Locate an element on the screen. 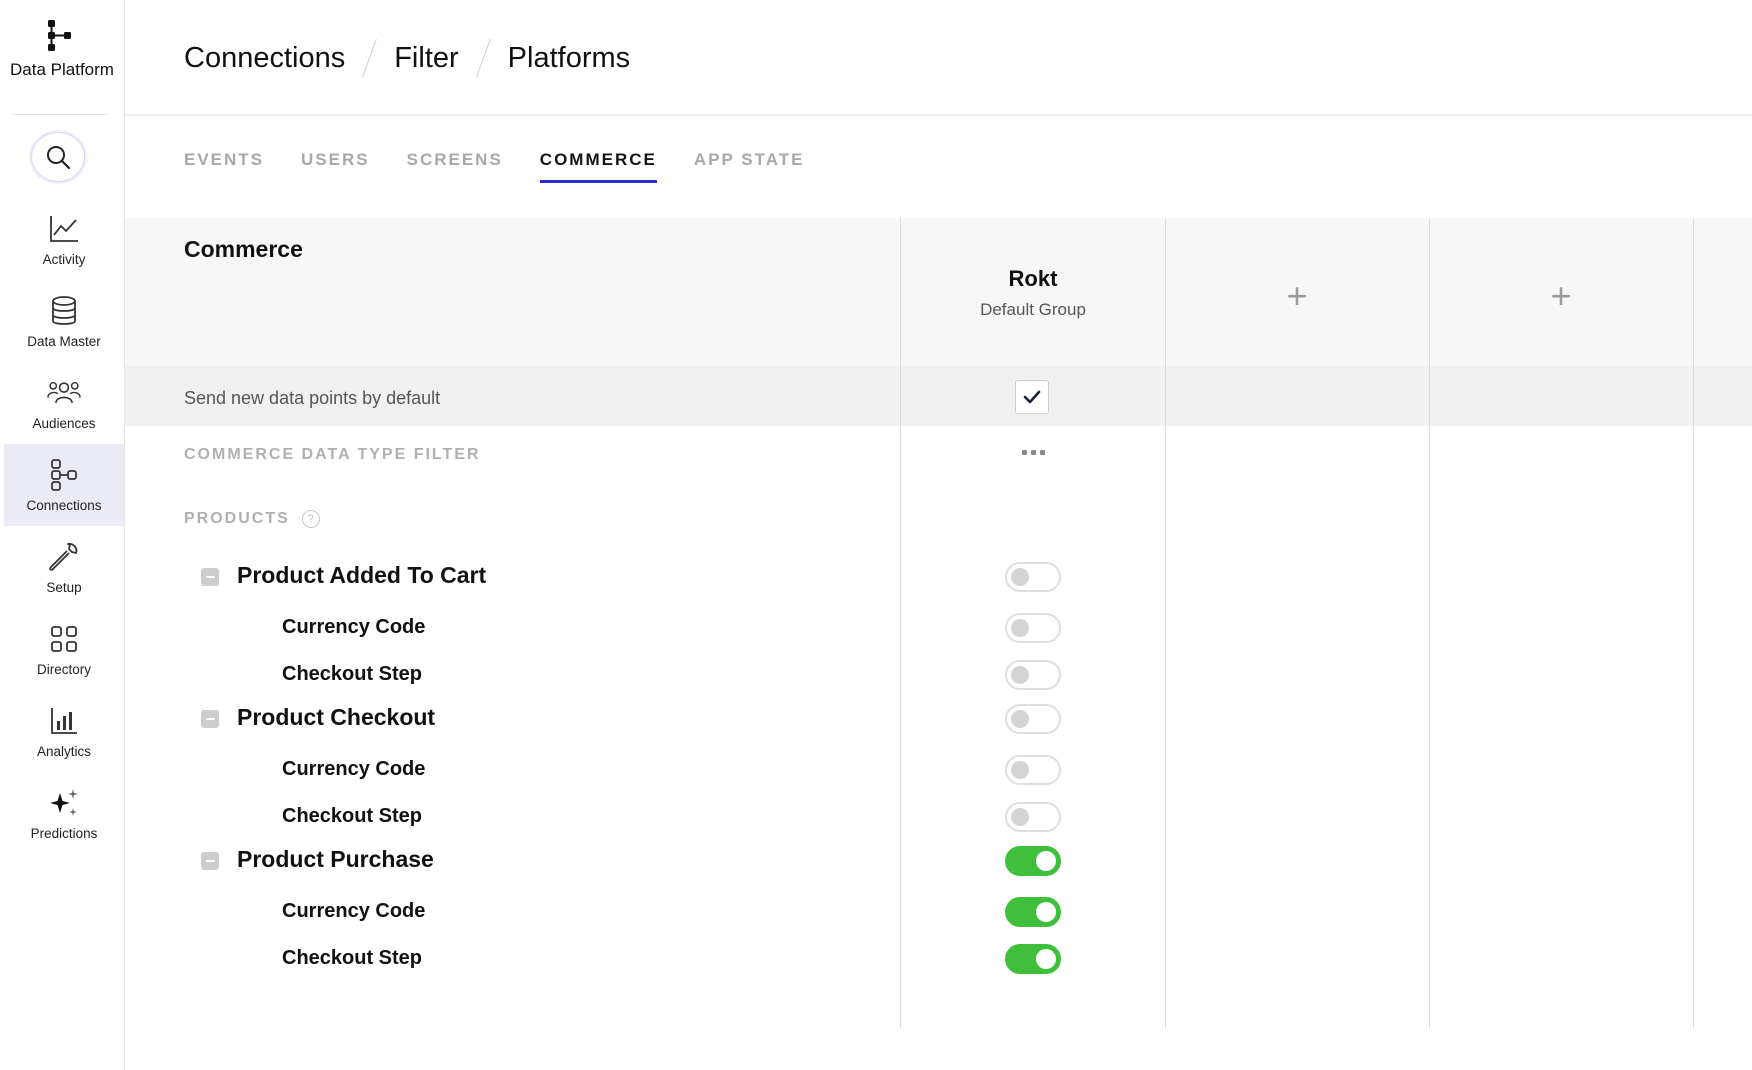 The height and width of the screenshot is (1070, 1752). row-label: Product Purchase is located at coordinates (335, 859).